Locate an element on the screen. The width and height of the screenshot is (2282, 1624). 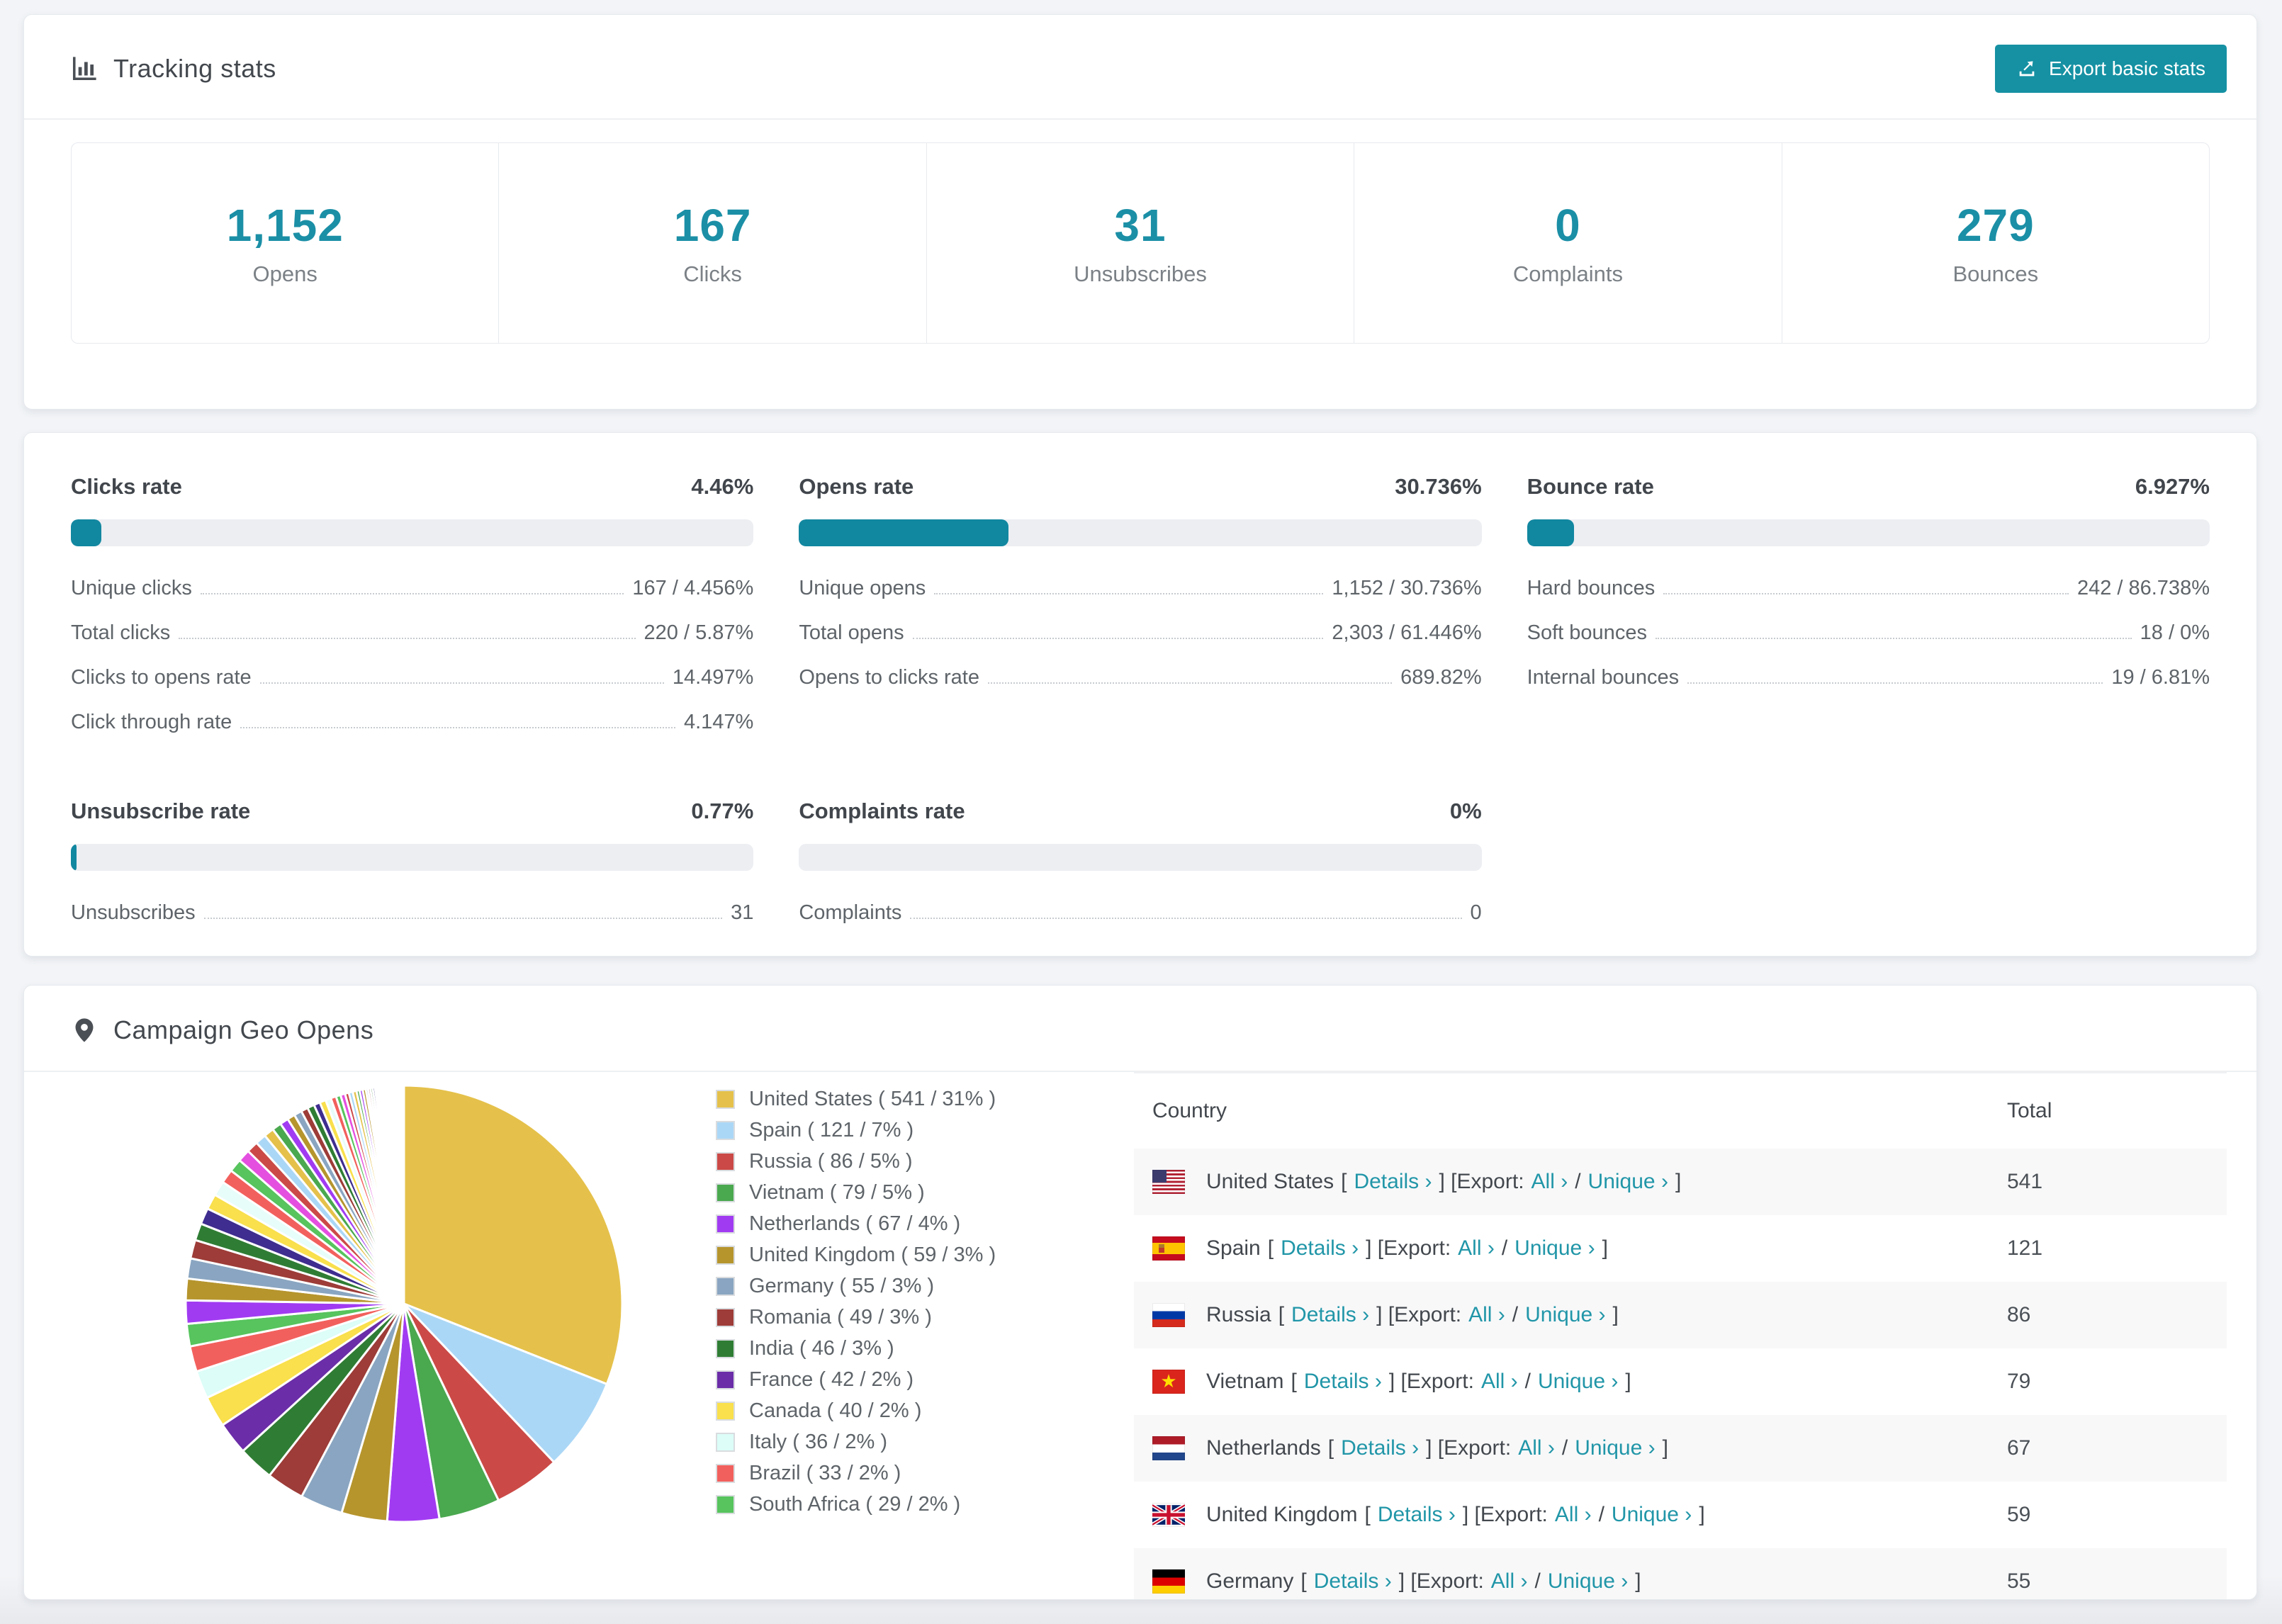
rate-row-label: Clicks to opens rate is located at coordinates (162, 677).